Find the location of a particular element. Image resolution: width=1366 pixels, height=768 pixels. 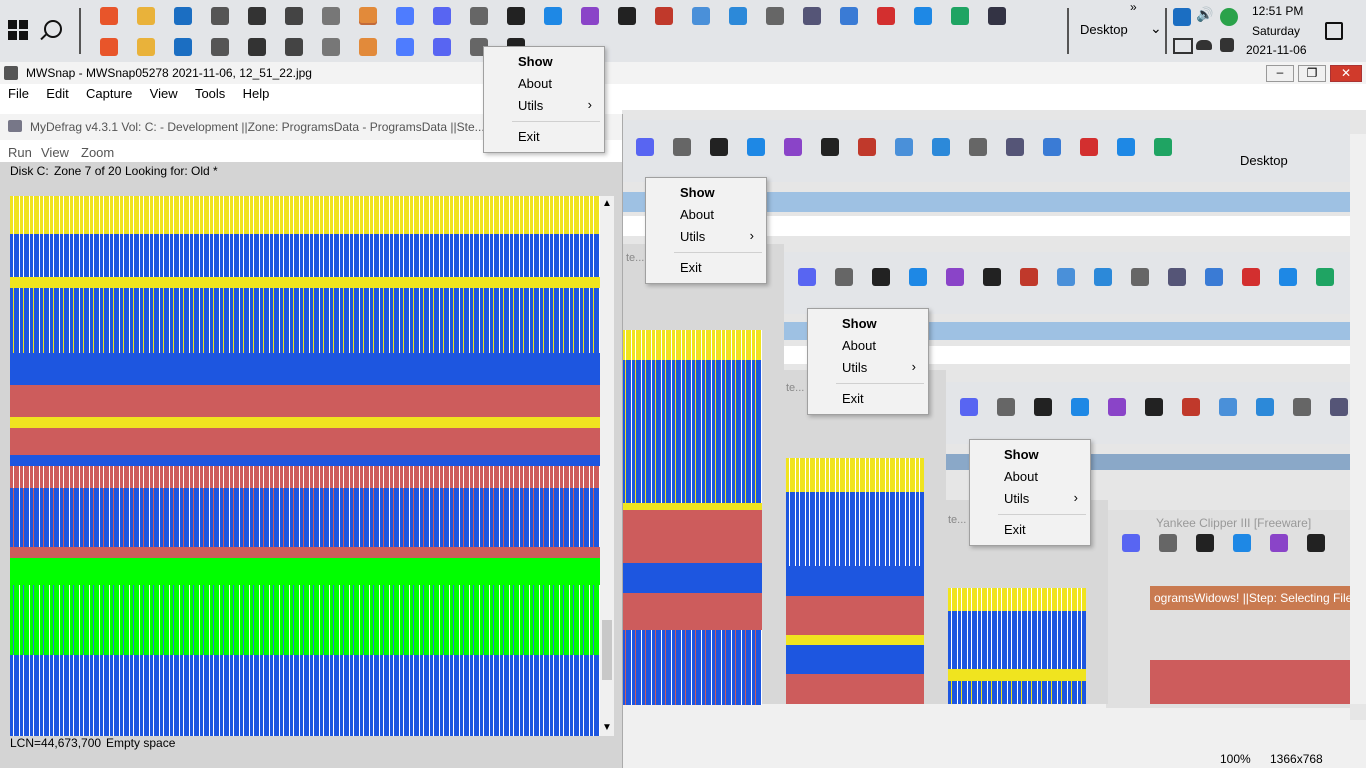

desktop-toolbar-label: Desktop is located at coordinates (1104, 29).